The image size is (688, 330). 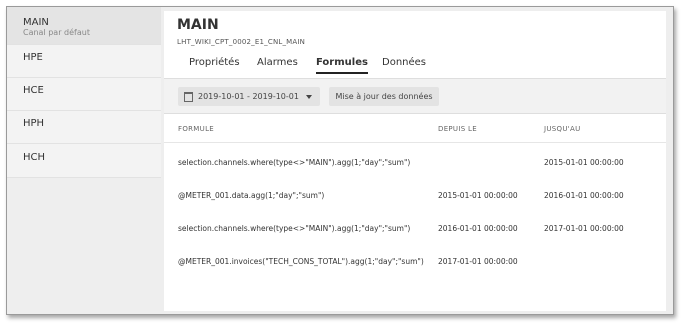 I want to click on until-cell: 2016-01-01 00:00:00, so click(x=584, y=195).